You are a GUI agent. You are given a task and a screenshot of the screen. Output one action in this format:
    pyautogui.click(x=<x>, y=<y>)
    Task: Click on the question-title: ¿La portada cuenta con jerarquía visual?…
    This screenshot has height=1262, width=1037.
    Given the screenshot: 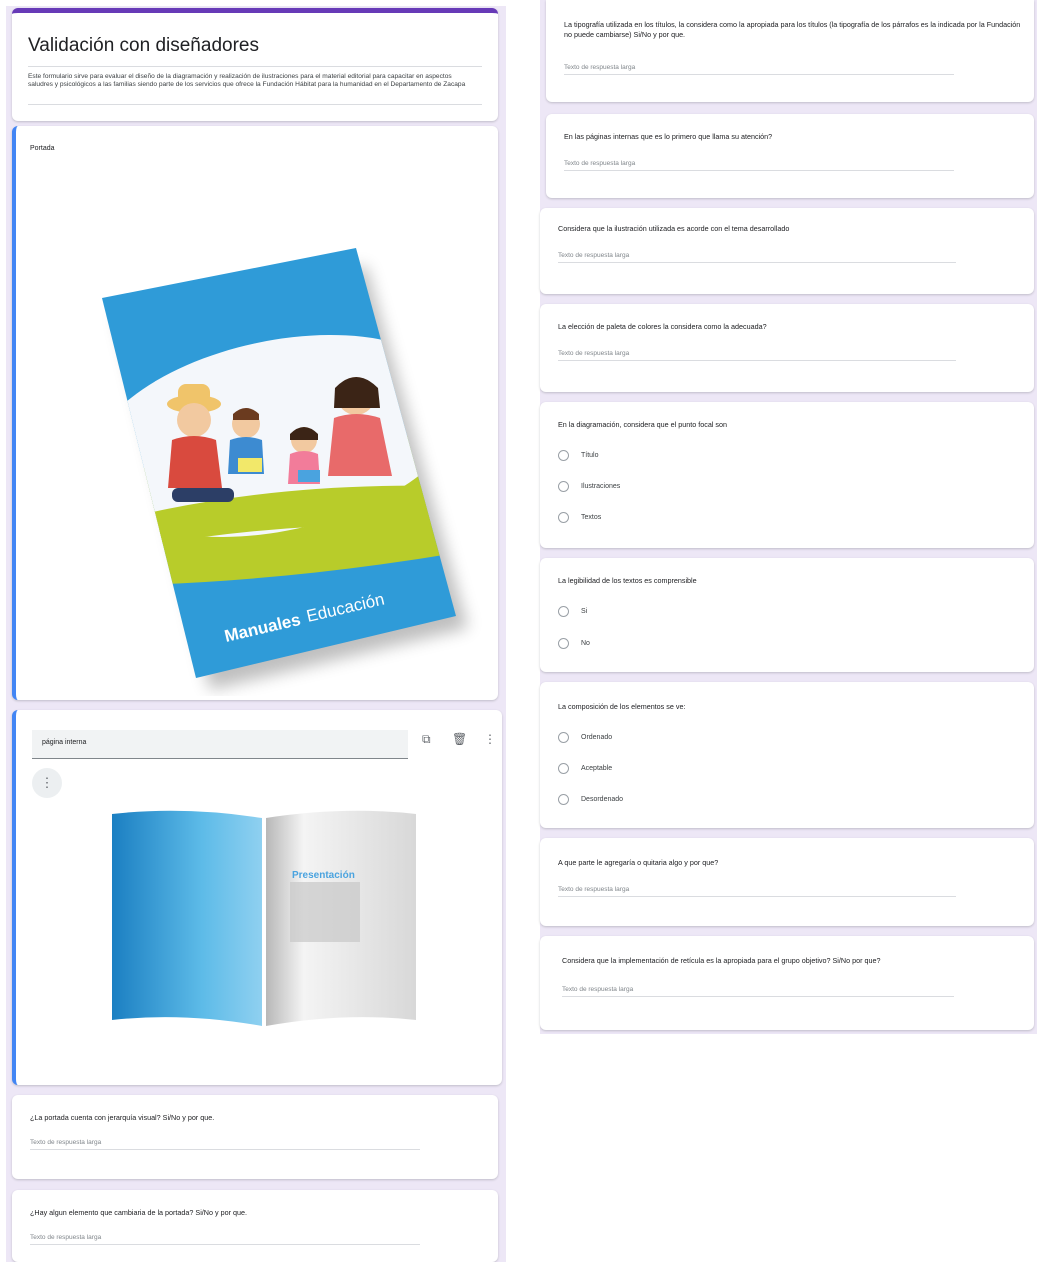 What is the action you would take?
    pyautogui.click(x=122, y=1117)
    